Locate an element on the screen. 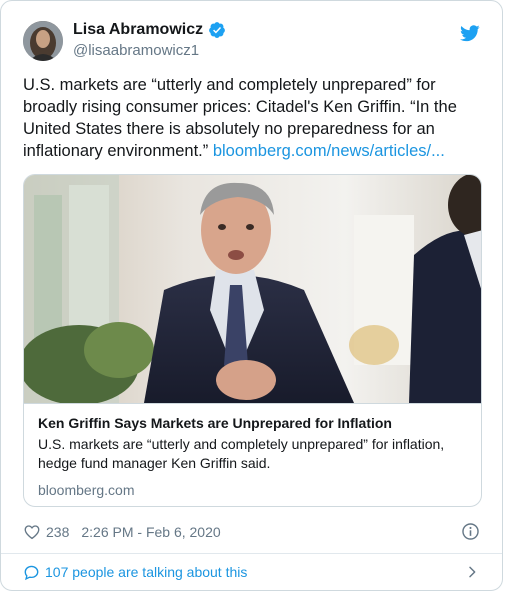  heart-icon is located at coordinates (32, 532).